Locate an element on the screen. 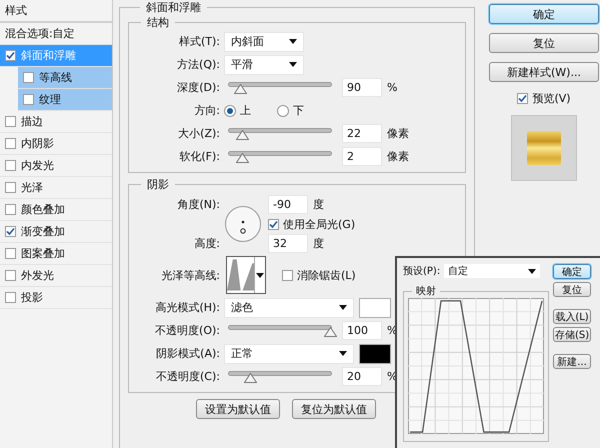 The height and width of the screenshot is (448, 600). checkbox-label: 消除锯齿(L) is located at coordinates (326, 275).